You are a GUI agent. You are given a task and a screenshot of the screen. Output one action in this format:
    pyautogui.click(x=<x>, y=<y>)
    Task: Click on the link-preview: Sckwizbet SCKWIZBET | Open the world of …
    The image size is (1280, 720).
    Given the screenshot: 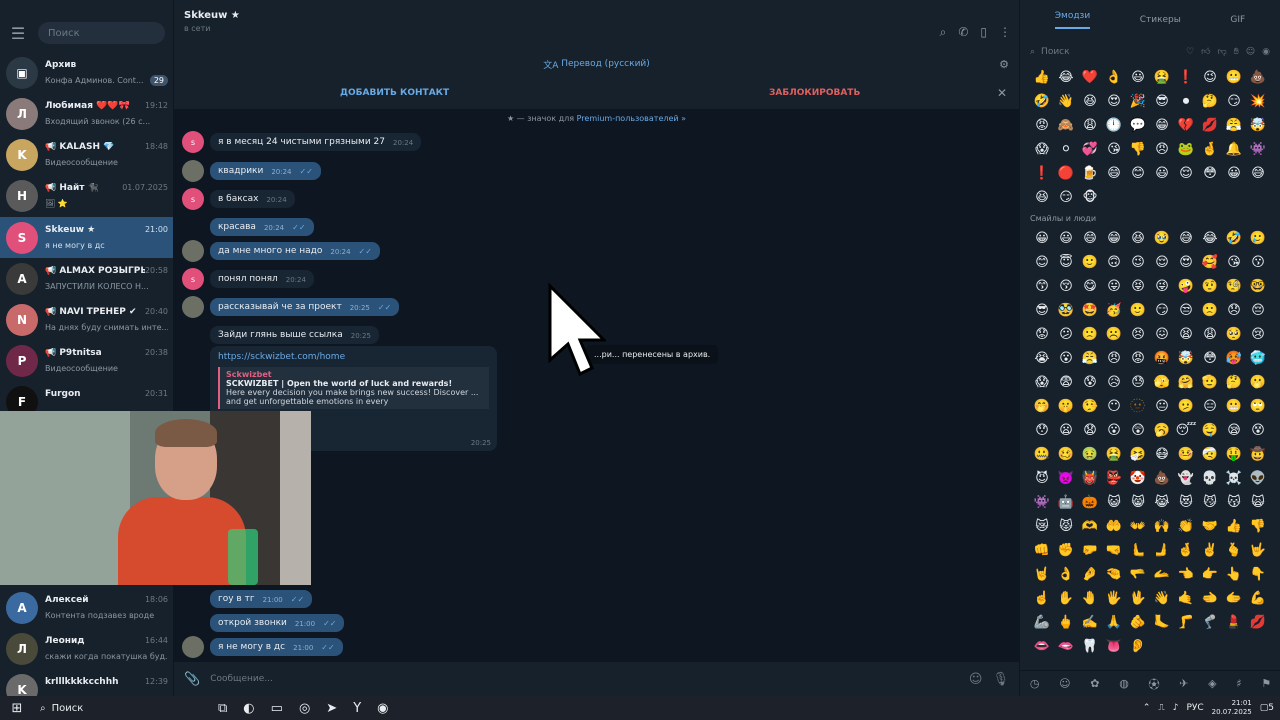 What is the action you would take?
    pyautogui.click(x=353, y=388)
    